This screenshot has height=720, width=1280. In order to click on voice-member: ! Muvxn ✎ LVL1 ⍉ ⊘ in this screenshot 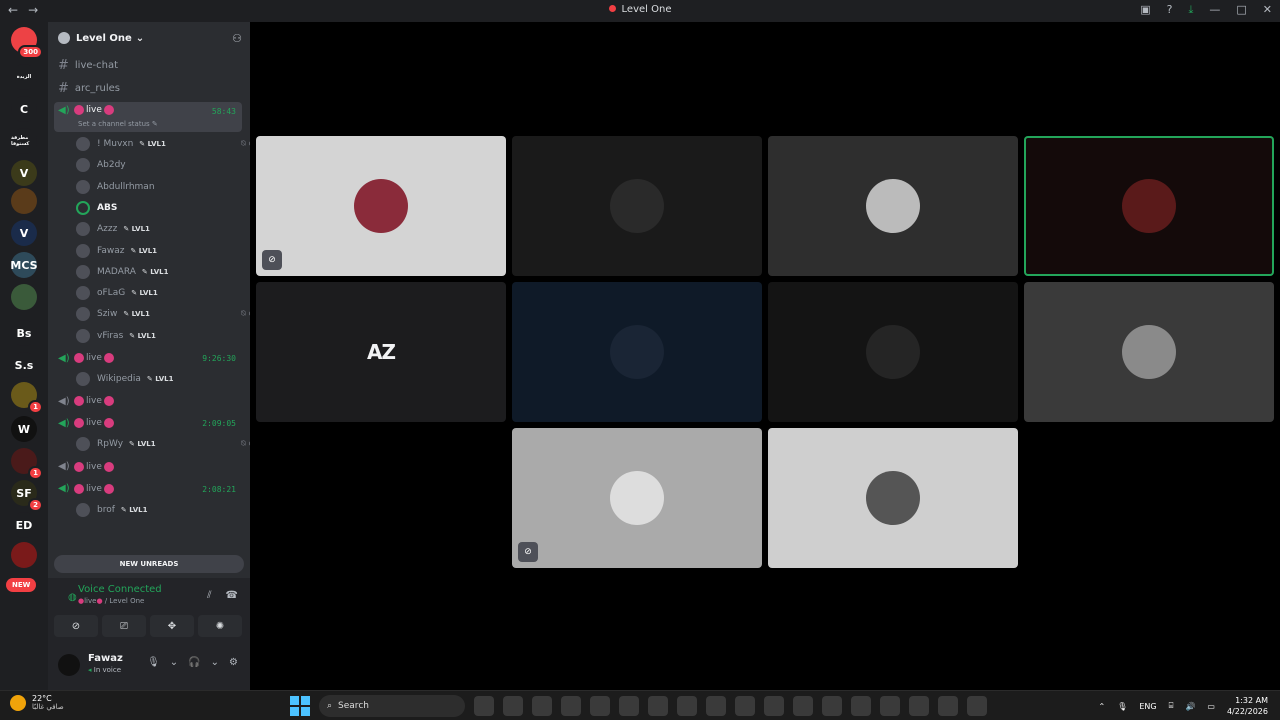, I will do `click(165, 144)`.